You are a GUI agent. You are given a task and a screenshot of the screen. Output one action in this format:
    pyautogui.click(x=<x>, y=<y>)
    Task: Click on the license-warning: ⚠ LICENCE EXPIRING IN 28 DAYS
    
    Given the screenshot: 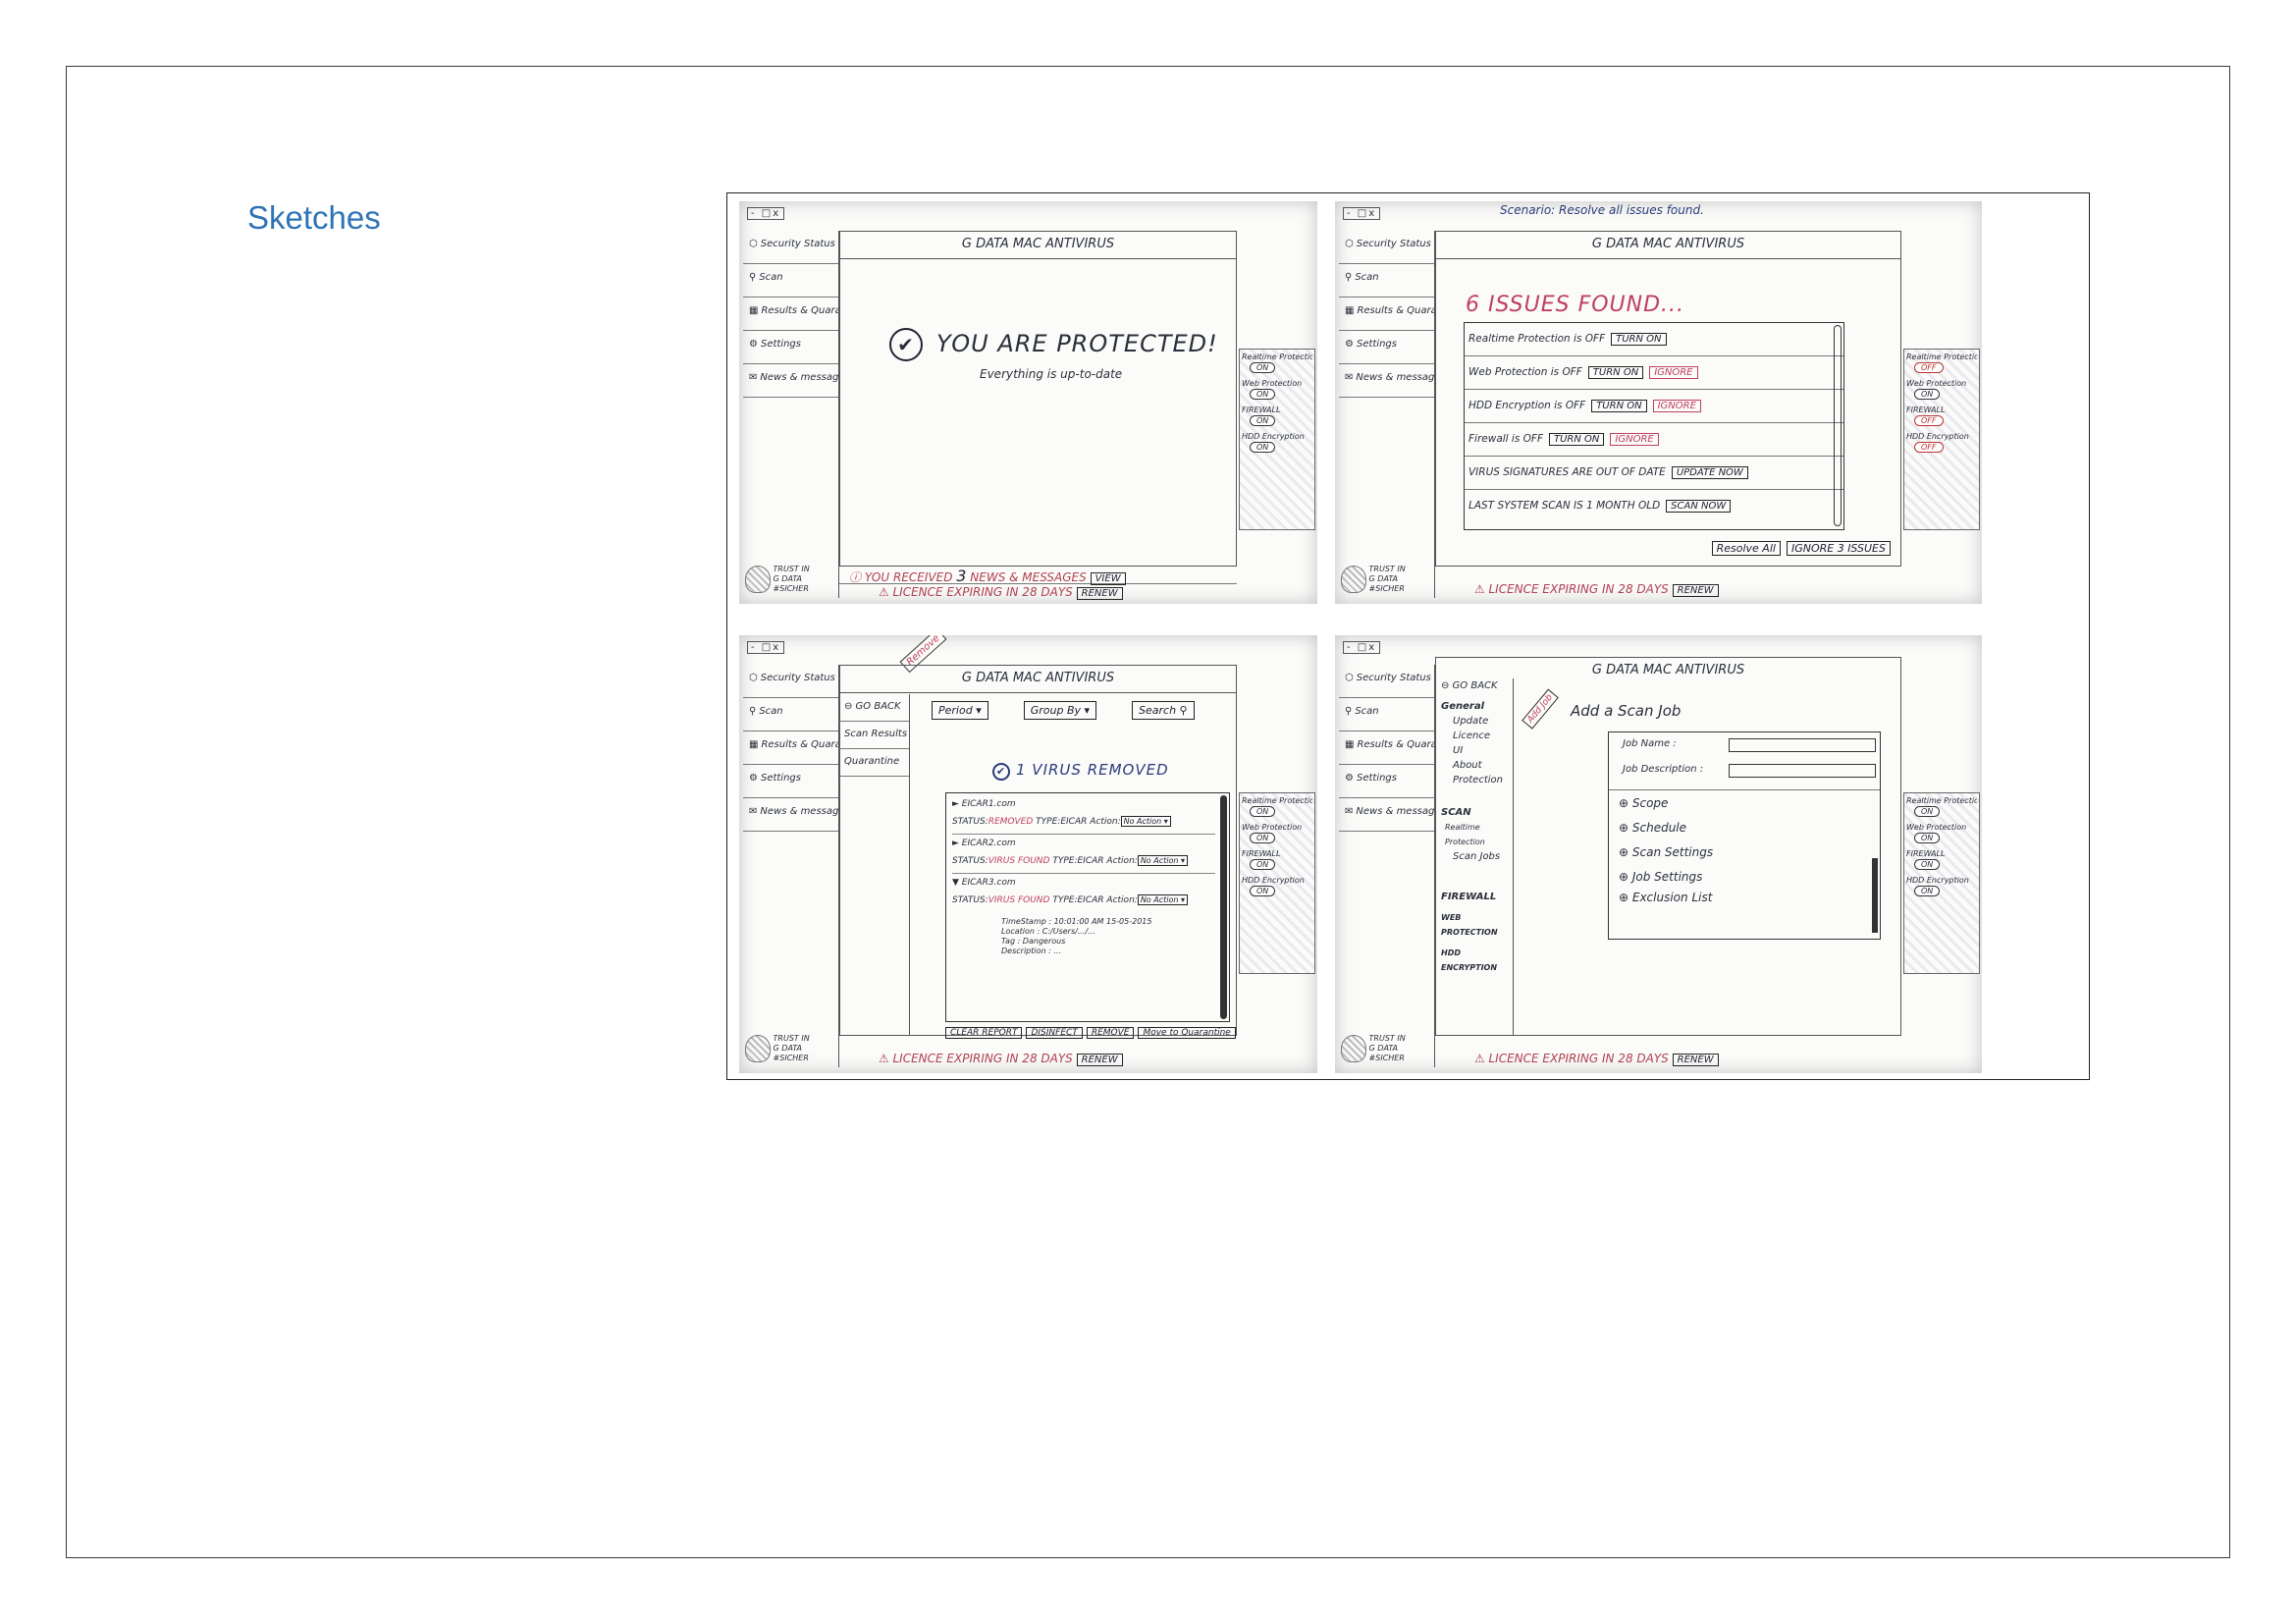 What is the action you would take?
    pyautogui.click(x=1572, y=589)
    